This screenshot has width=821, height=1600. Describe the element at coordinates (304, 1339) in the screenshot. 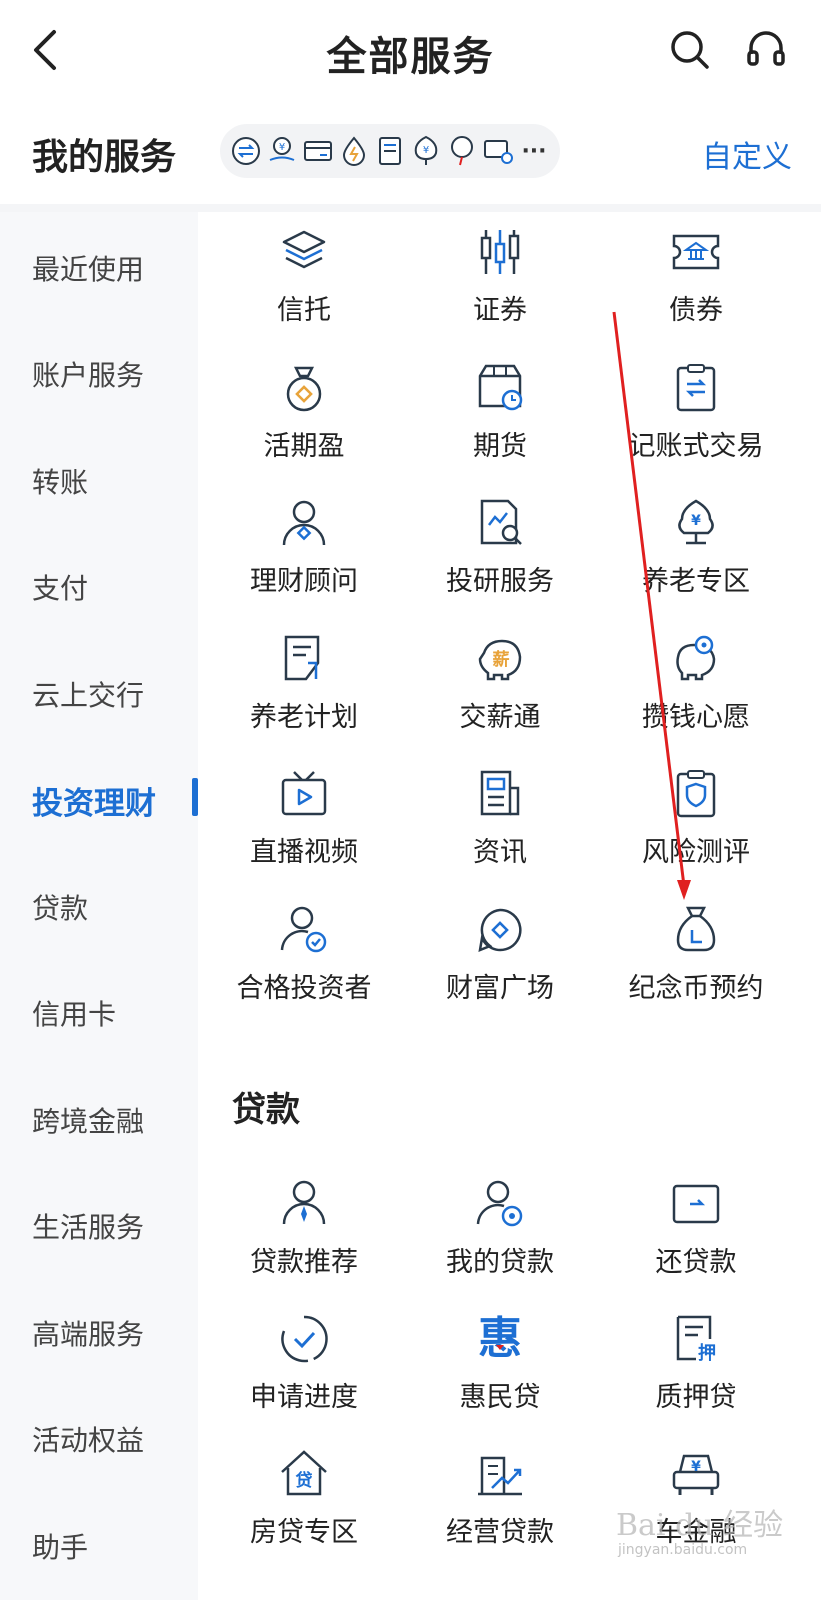

I see `progress-check-icon` at that location.